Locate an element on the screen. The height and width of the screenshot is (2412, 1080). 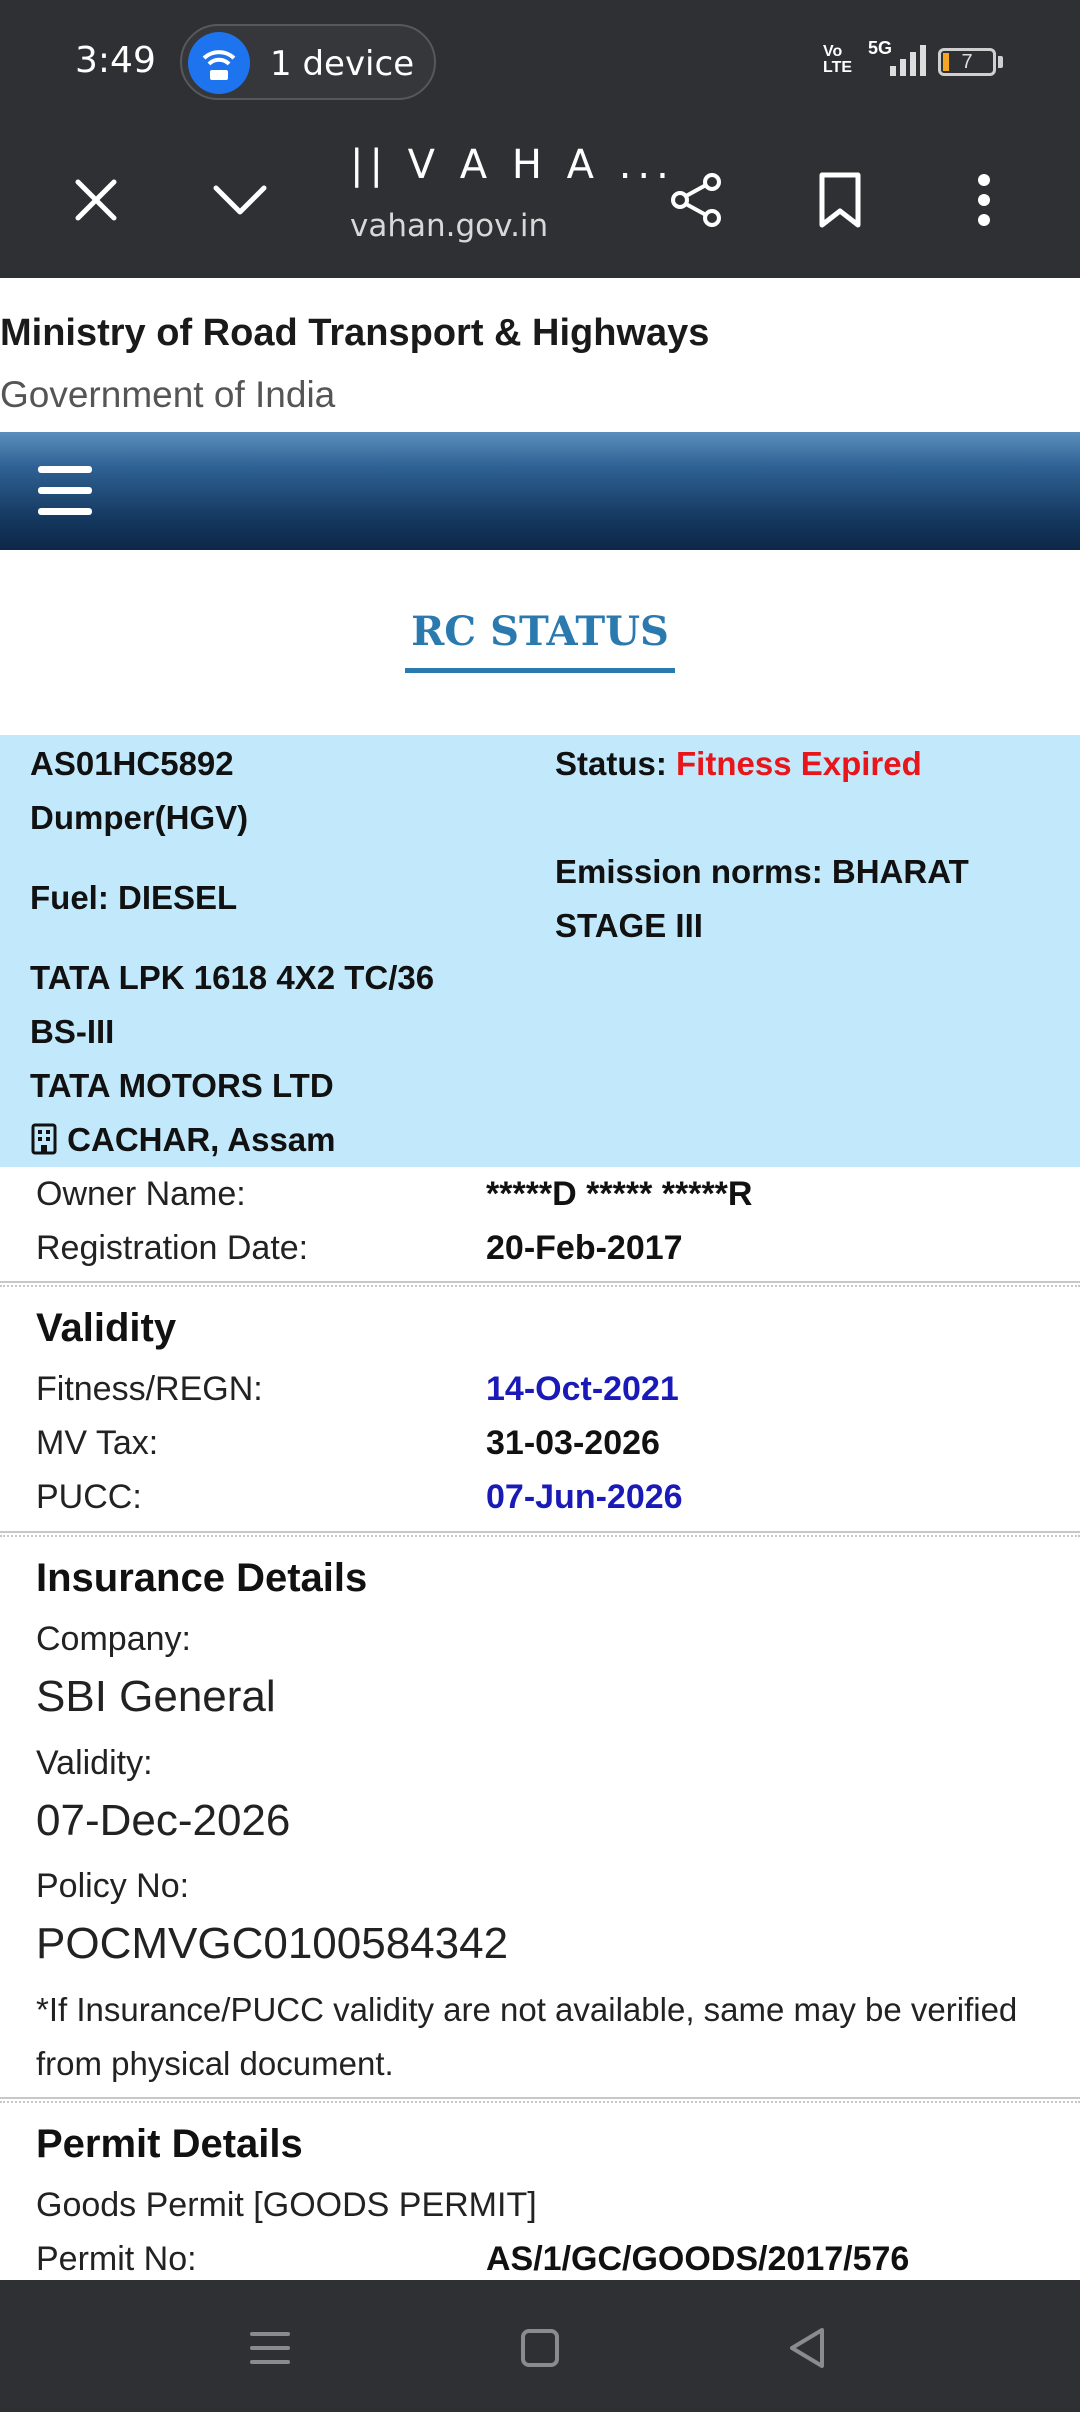
clock: 3:49 is located at coordinates (115, 60).